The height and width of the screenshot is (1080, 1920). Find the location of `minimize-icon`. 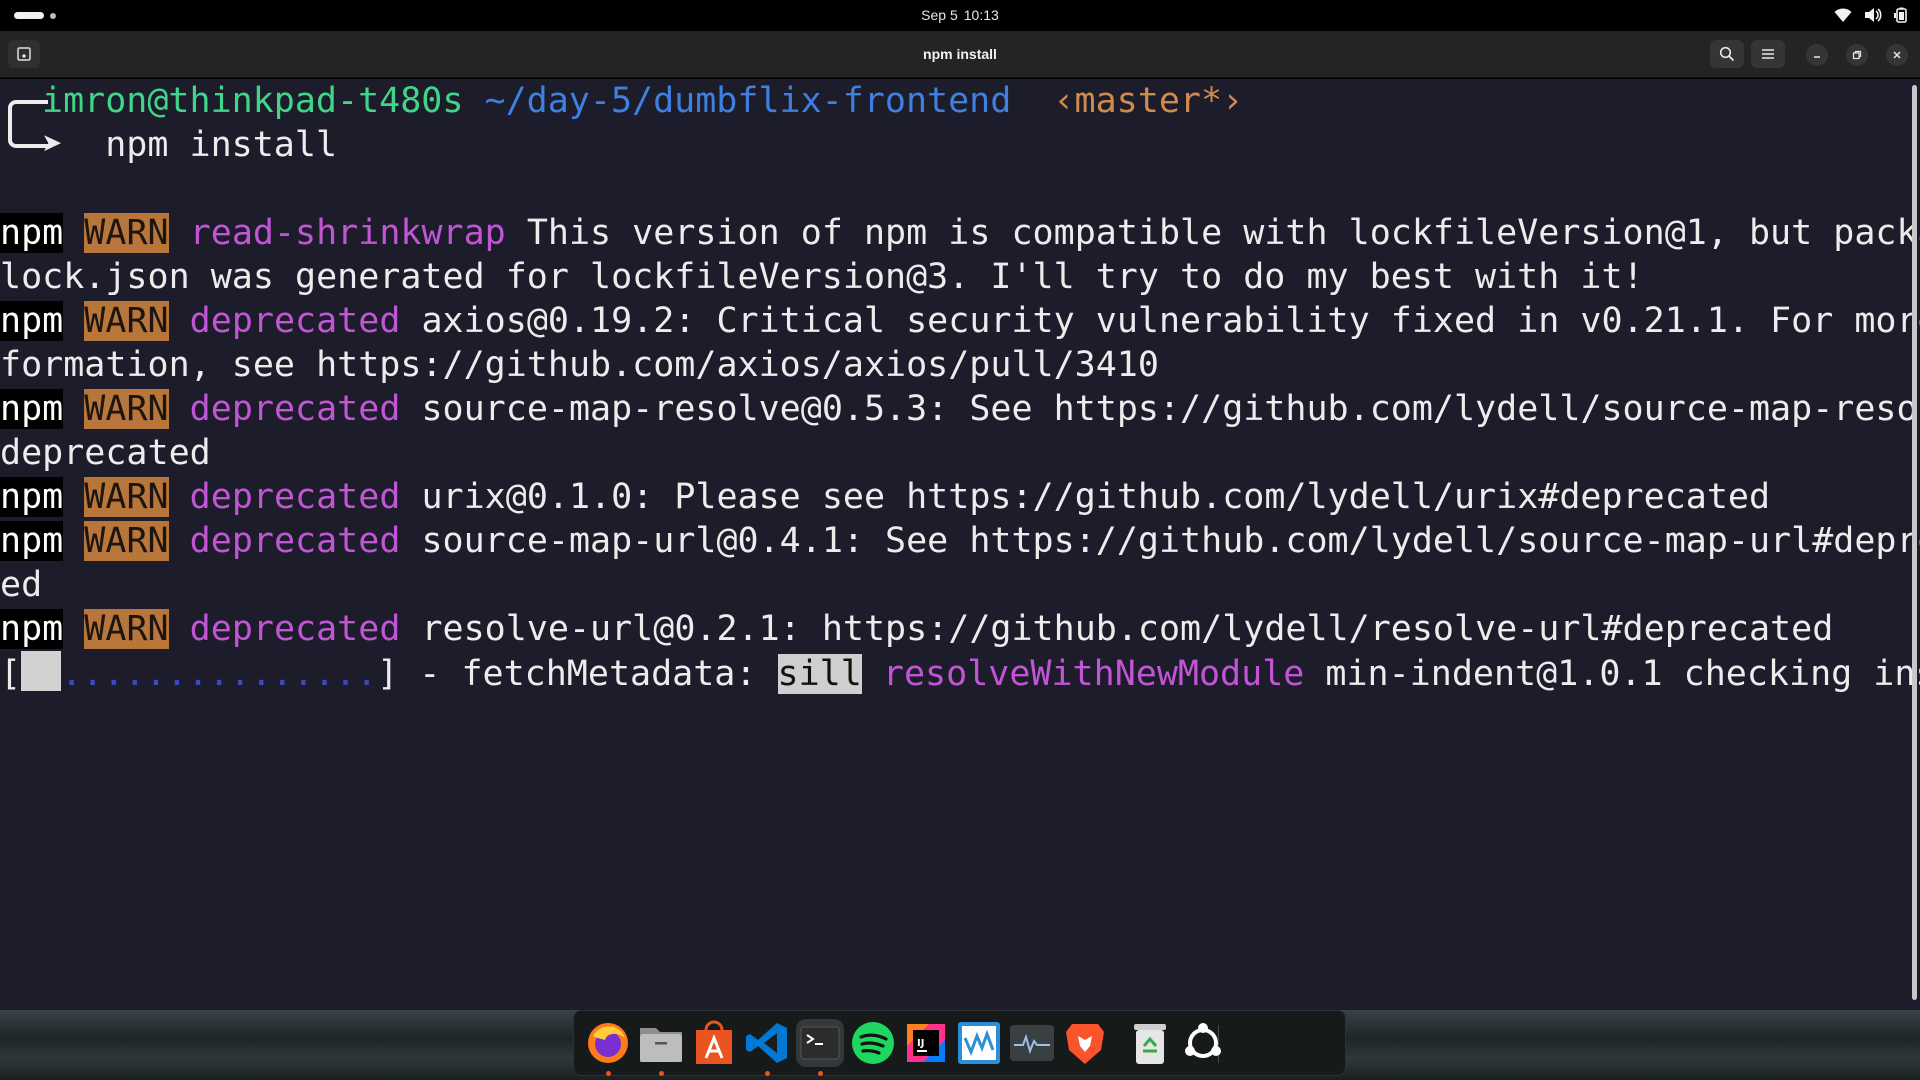

minimize-icon is located at coordinates (1817, 57).